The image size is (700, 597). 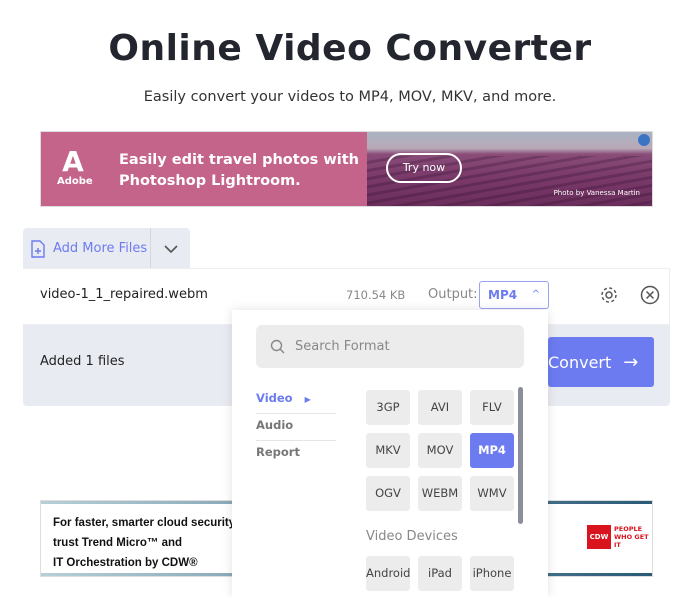 What do you see at coordinates (296, 402) in the screenshot?
I see `category-video: Video ▶` at bounding box center [296, 402].